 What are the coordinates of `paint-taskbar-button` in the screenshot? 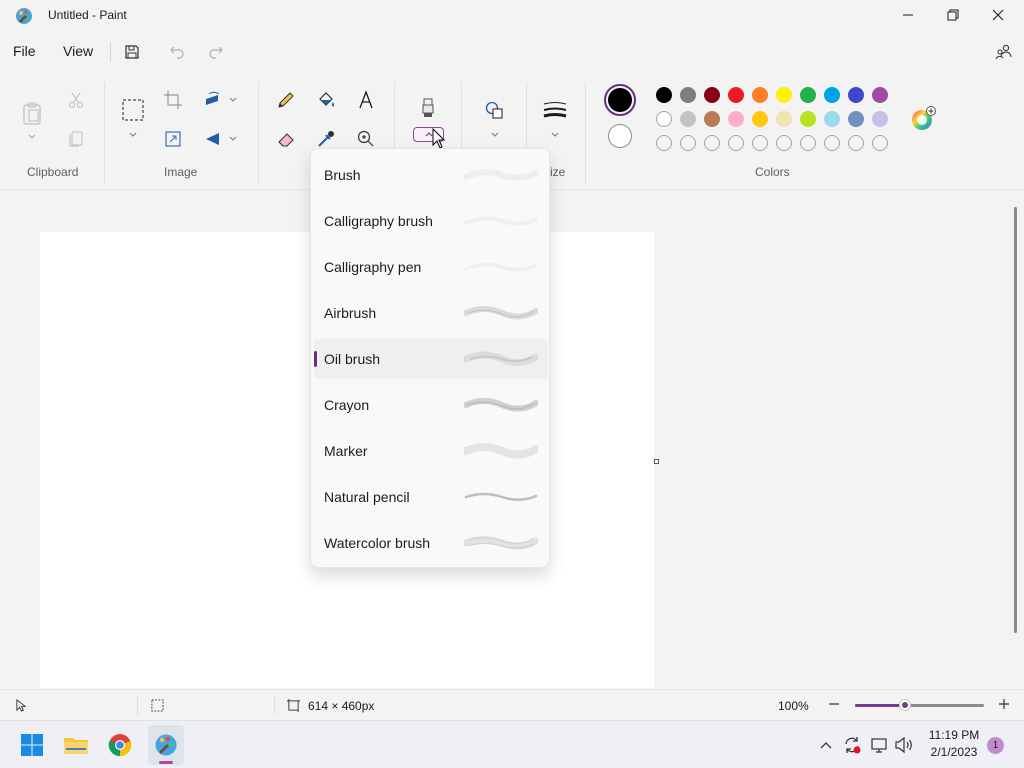 It's located at (166, 745).